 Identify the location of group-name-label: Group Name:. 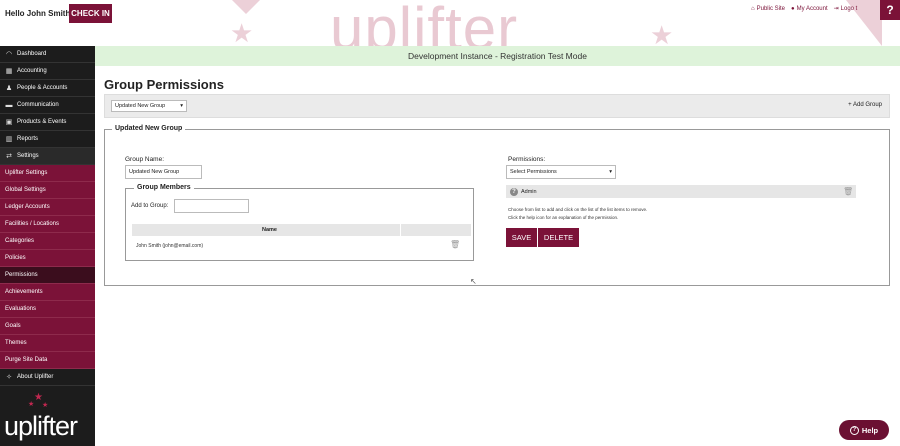
(145, 159).